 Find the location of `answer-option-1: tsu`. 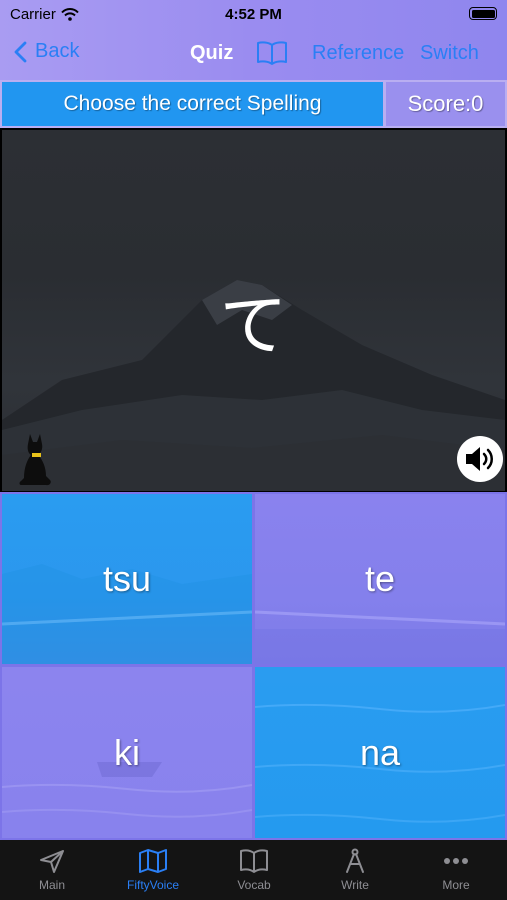

answer-option-1: tsu is located at coordinates (127, 579).